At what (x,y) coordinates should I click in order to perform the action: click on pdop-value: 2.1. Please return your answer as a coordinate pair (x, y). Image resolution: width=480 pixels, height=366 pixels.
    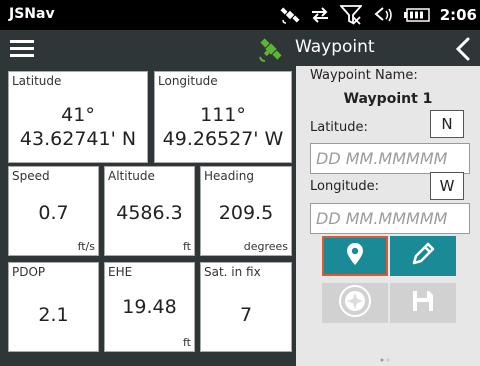
    Looking at the image, I should click on (53, 315).